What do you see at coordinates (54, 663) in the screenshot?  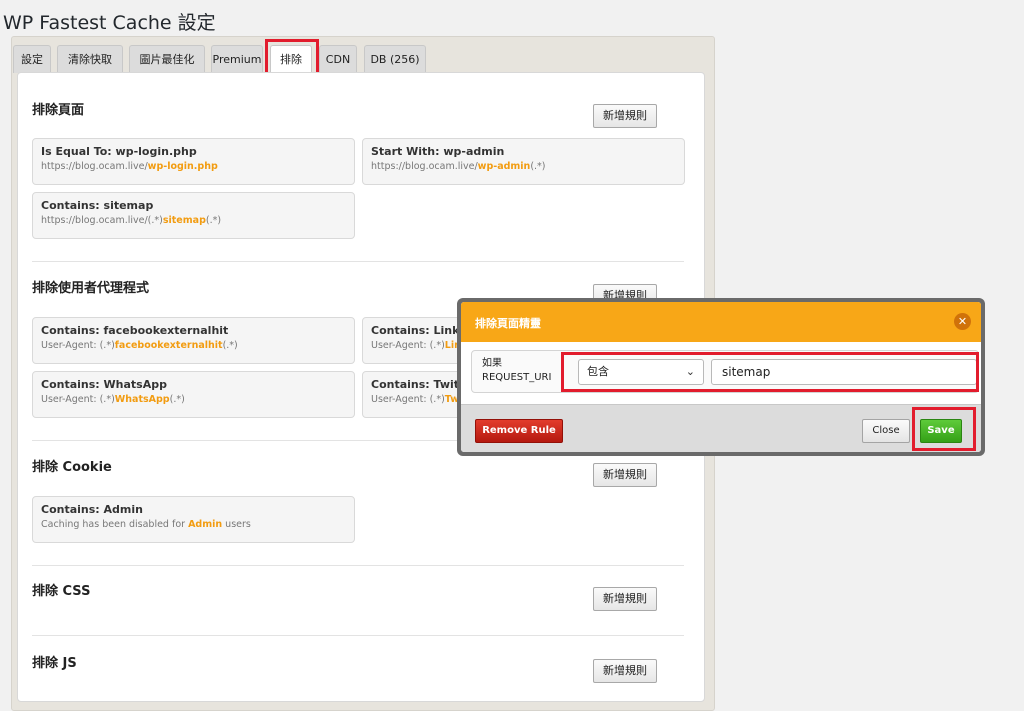 I see `section-title-js: 排除 JS` at bounding box center [54, 663].